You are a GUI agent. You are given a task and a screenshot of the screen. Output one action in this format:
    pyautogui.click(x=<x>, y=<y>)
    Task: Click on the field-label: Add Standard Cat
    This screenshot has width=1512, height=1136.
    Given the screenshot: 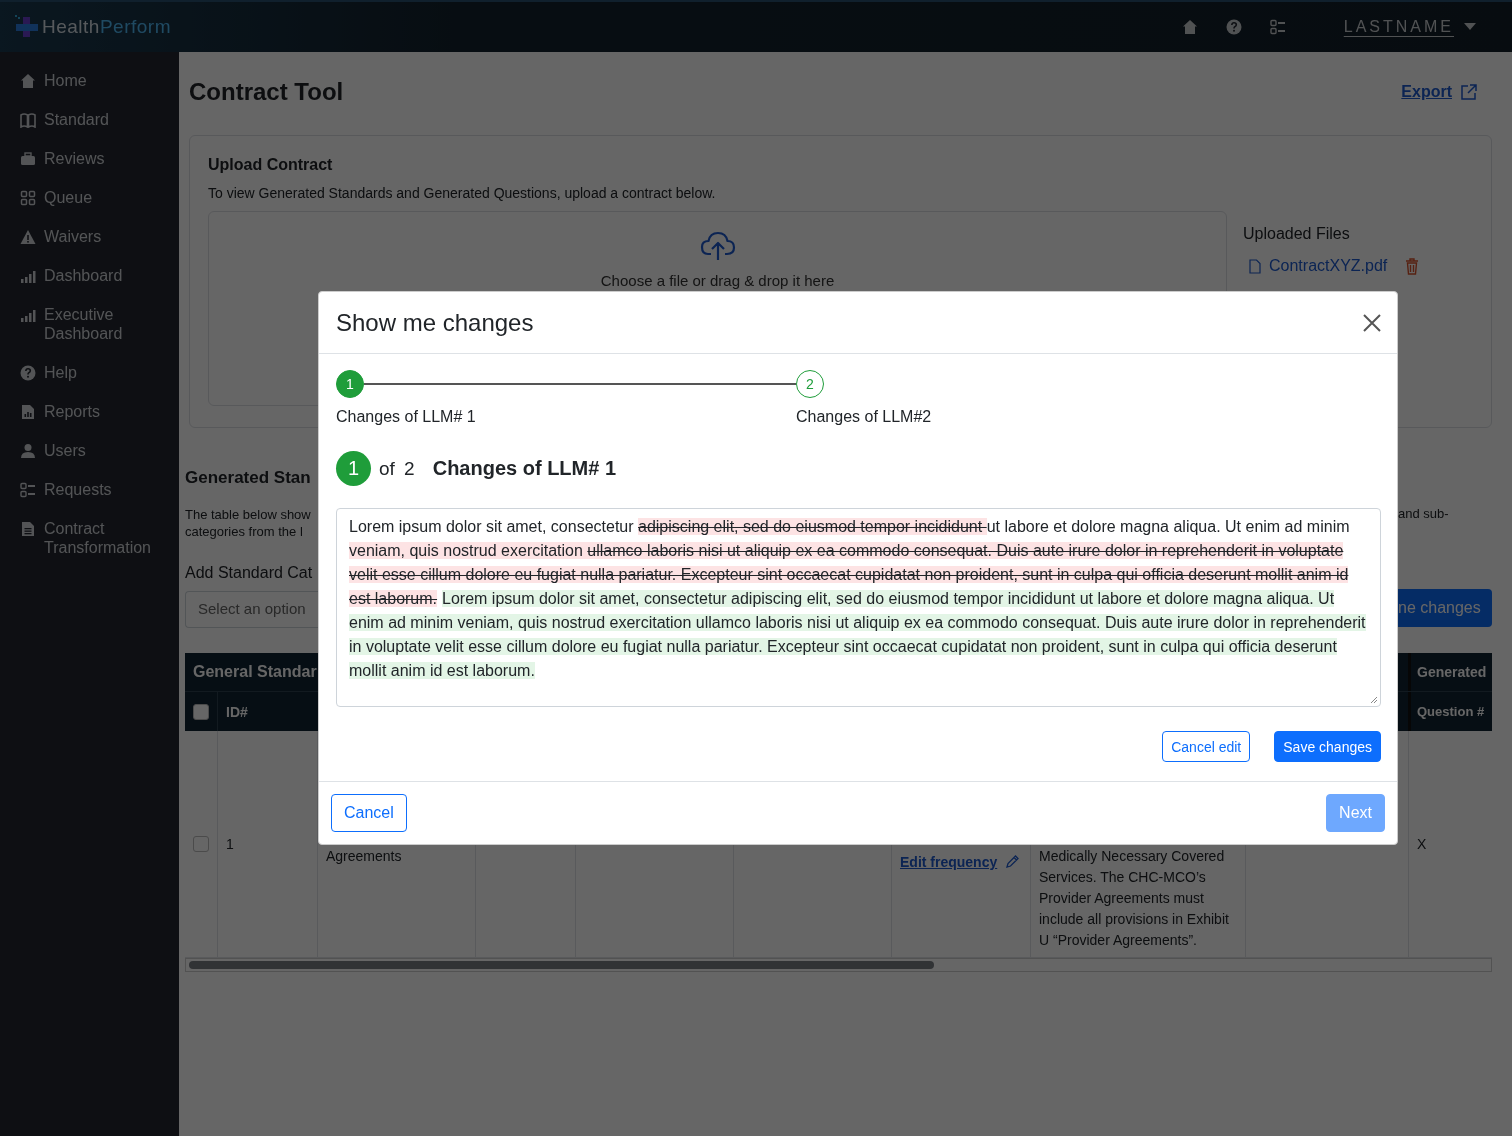 What is the action you would take?
    pyautogui.click(x=249, y=573)
    